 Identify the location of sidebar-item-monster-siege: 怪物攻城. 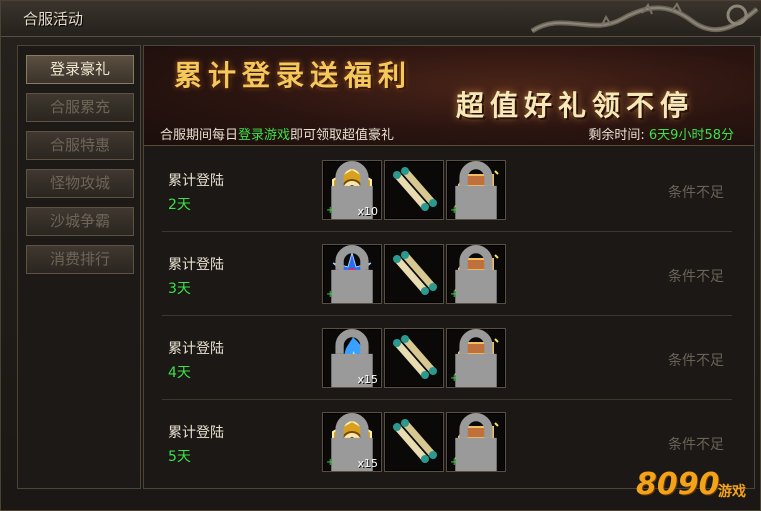
(80, 183).